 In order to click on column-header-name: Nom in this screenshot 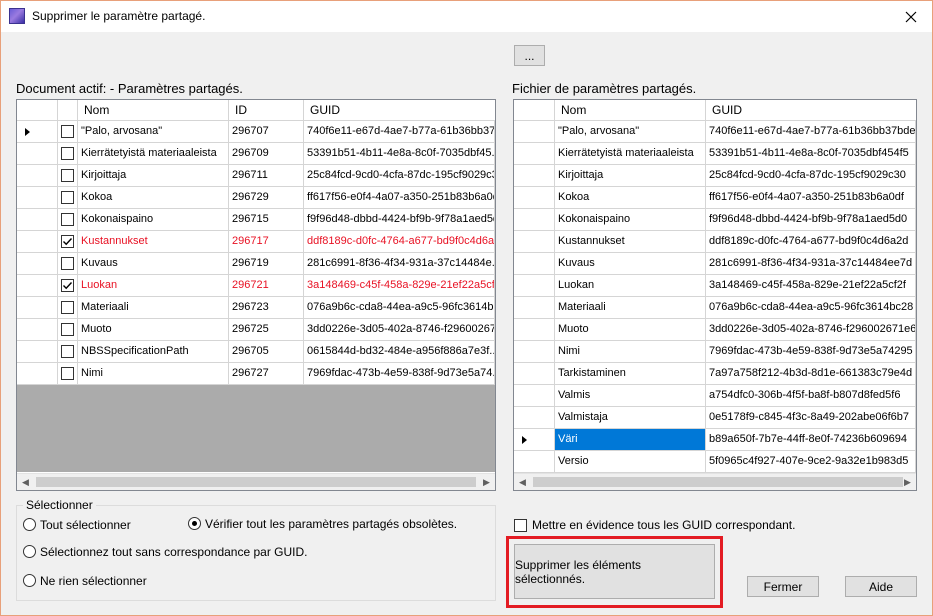, I will do `click(153, 110)`.